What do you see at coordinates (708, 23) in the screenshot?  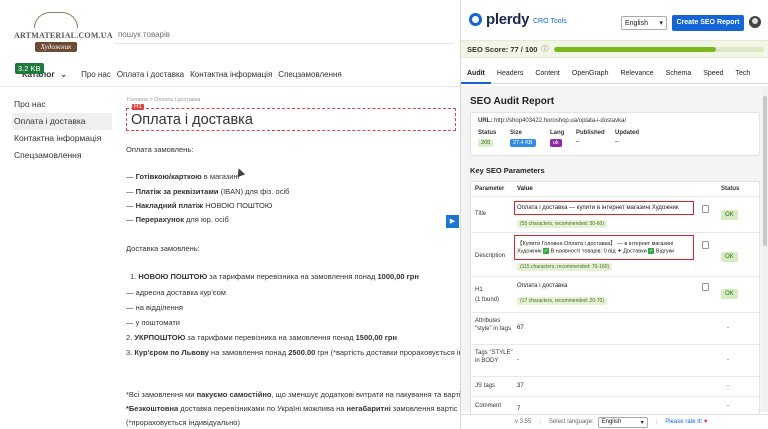 I see `create-seo-report-button: Create SEO Report` at bounding box center [708, 23].